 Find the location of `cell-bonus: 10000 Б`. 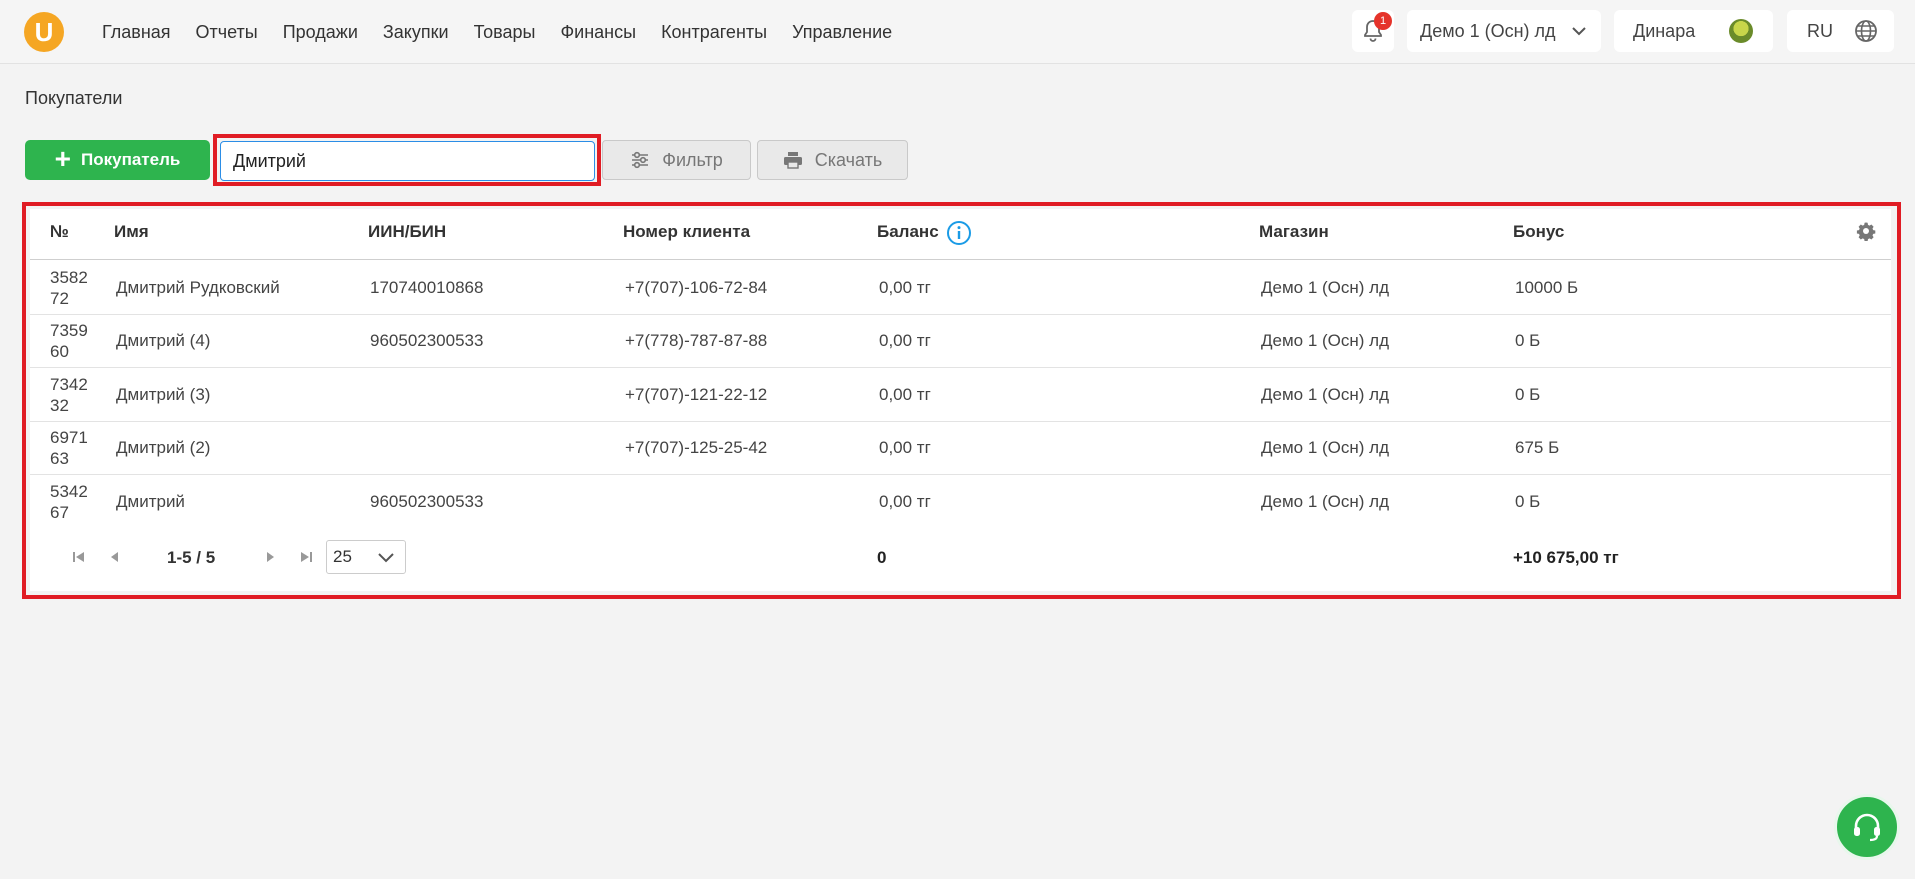

cell-bonus: 10000 Б is located at coordinates (1547, 287).